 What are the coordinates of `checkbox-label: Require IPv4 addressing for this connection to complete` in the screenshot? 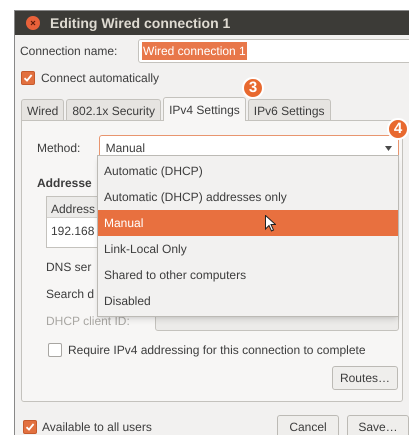 It's located at (217, 350).